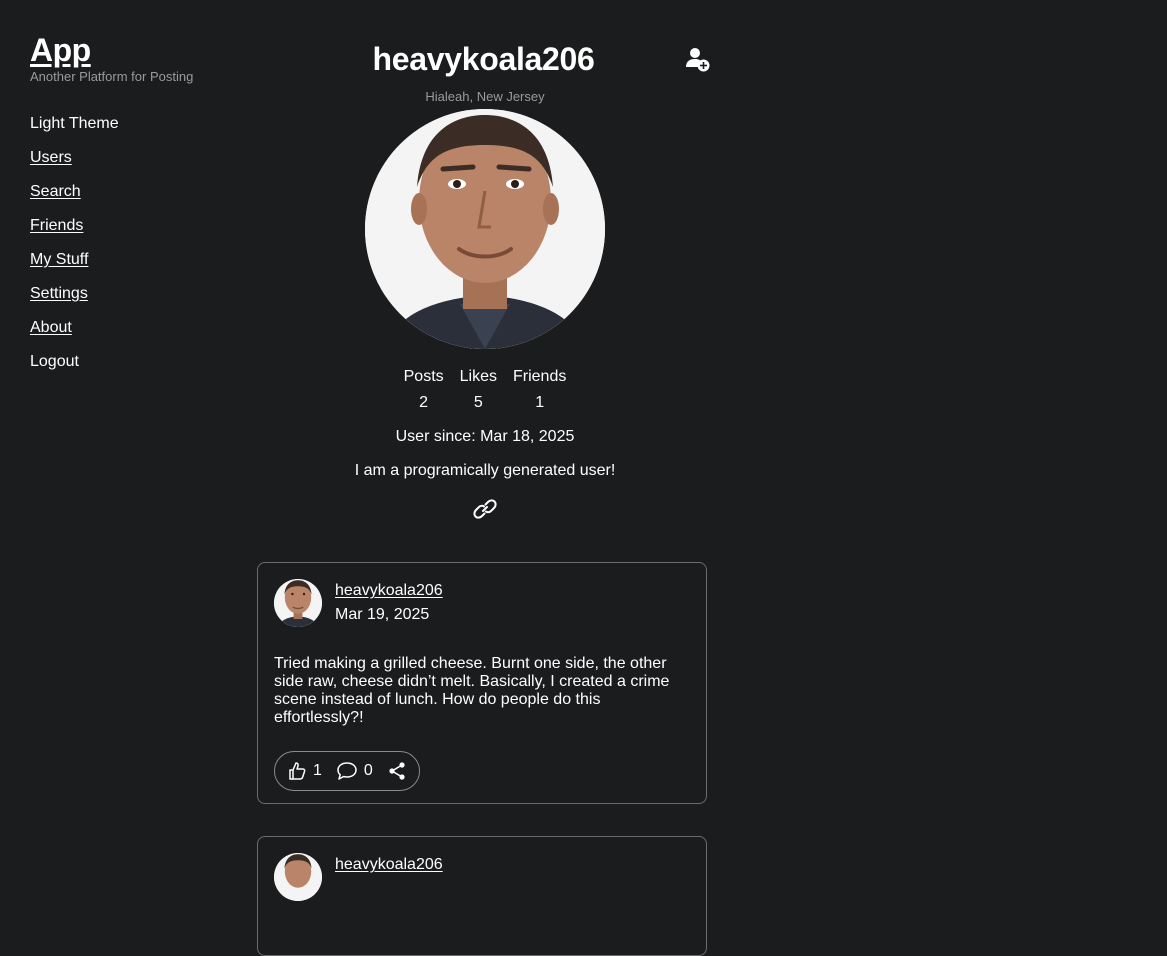 This screenshot has height=956, width=1167. I want to click on post-actions: 1 0, so click(347, 771).